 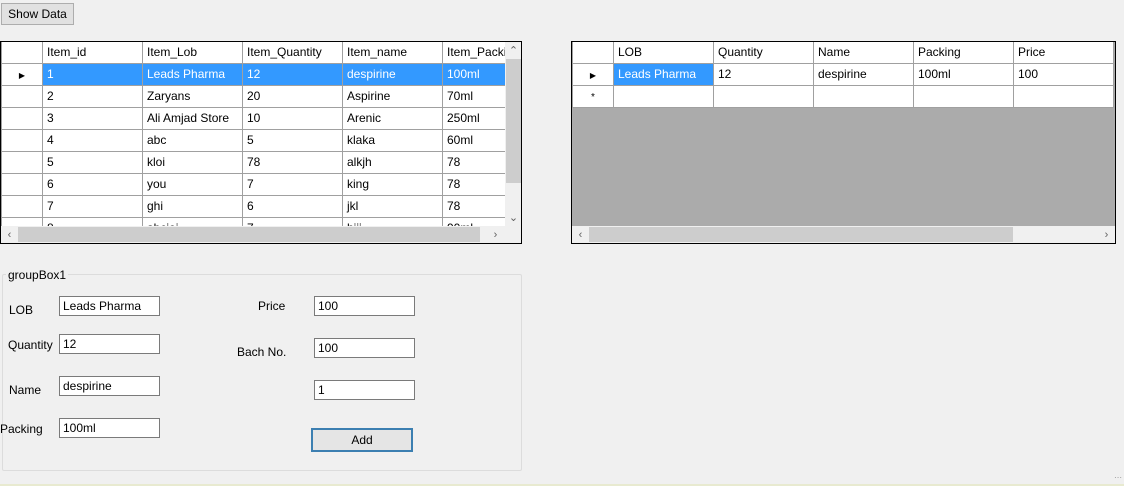 What do you see at coordinates (292, 162) in the screenshot?
I see `table-cell: 78` at bounding box center [292, 162].